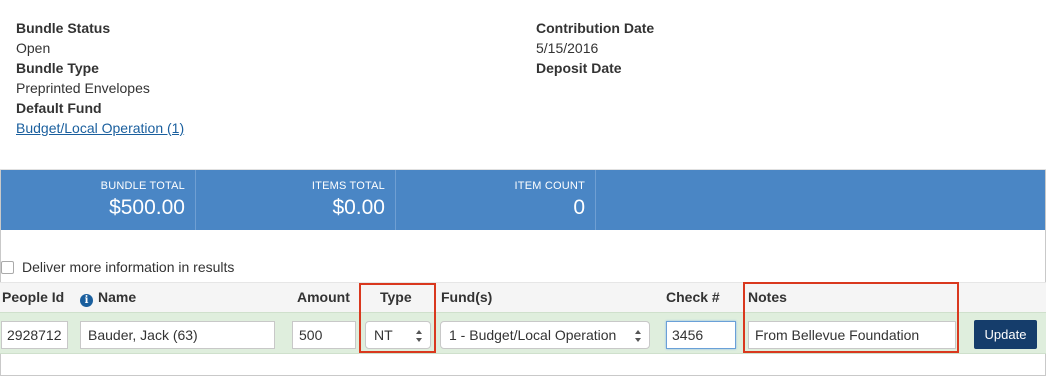 This screenshot has height=376, width=1046. Describe the element at coordinates (100, 128) in the screenshot. I see `default-fund-link: Budget/Local Operation (1)` at that location.